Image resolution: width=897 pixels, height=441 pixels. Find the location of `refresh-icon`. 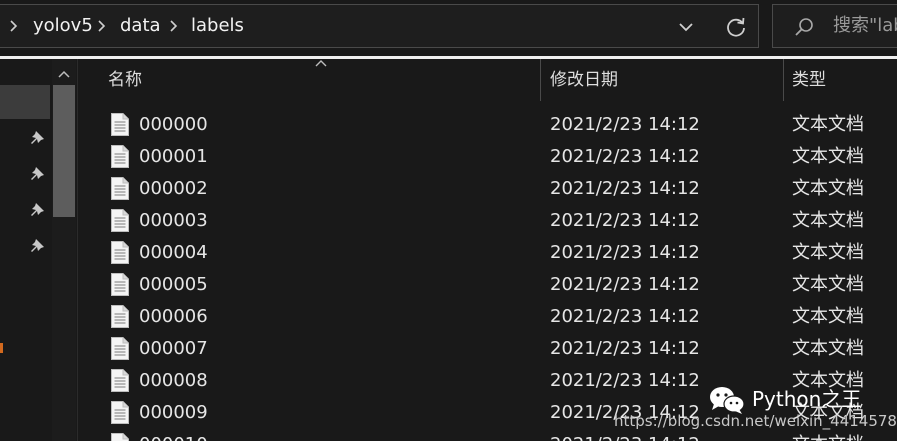

refresh-icon is located at coordinates (736, 27).